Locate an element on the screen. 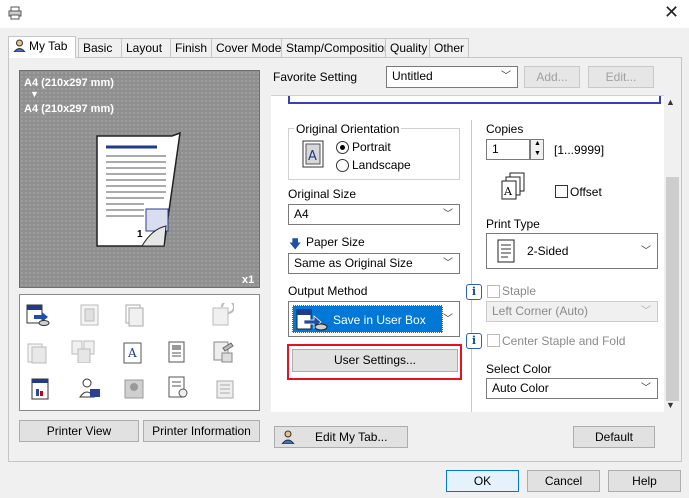  tab-other: Other is located at coordinates (449, 47).